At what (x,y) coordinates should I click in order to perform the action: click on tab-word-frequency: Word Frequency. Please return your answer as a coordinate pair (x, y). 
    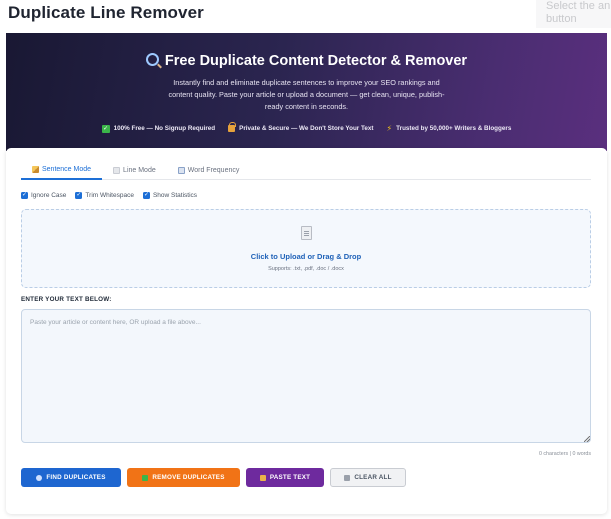
    Looking at the image, I should click on (209, 170).